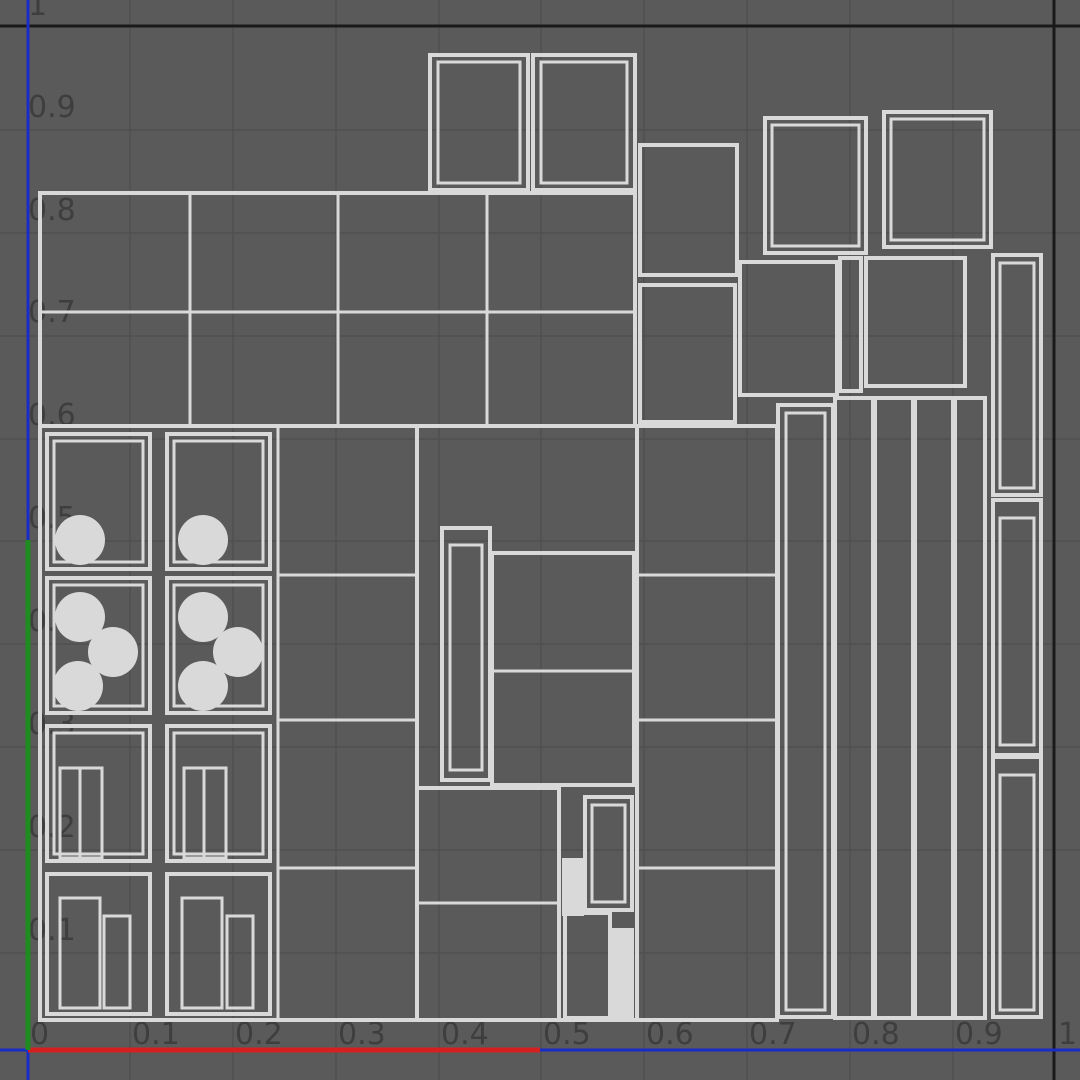 The width and height of the screenshot is (1080, 1080). Describe the element at coordinates (465, 1034) in the screenshot. I see `u-tick-label: 0.4` at that location.